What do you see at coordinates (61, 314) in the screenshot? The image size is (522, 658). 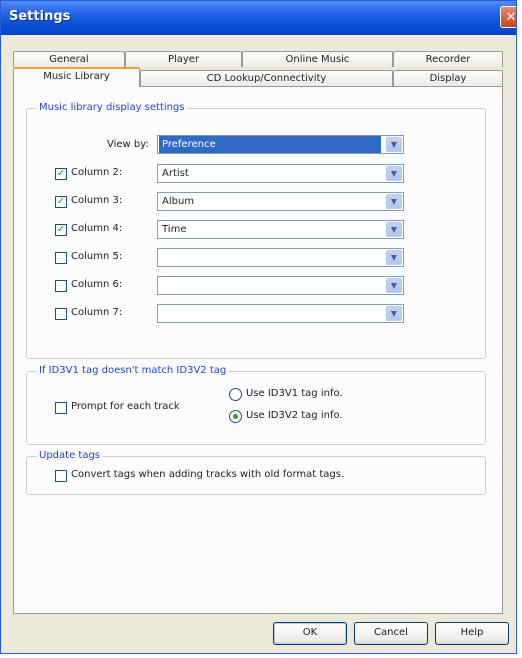 I see `column-7-checkbox` at bounding box center [61, 314].